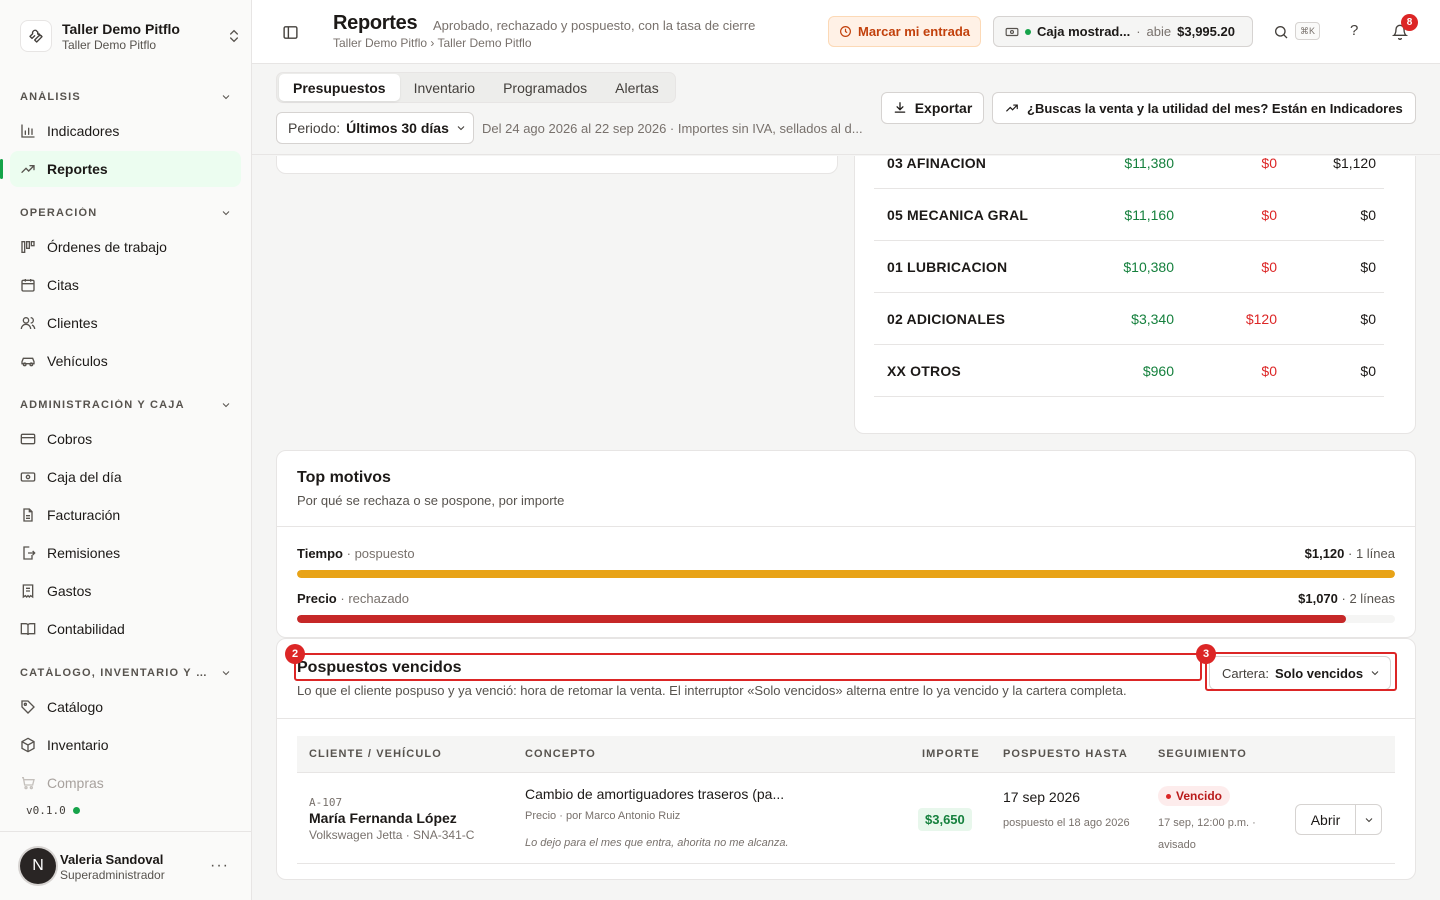 The height and width of the screenshot is (900, 1440). What do you see at coordinates (1199, 796) in the screenshot?
I see `status-label: Vencido` at bounding box center [1199, 796].